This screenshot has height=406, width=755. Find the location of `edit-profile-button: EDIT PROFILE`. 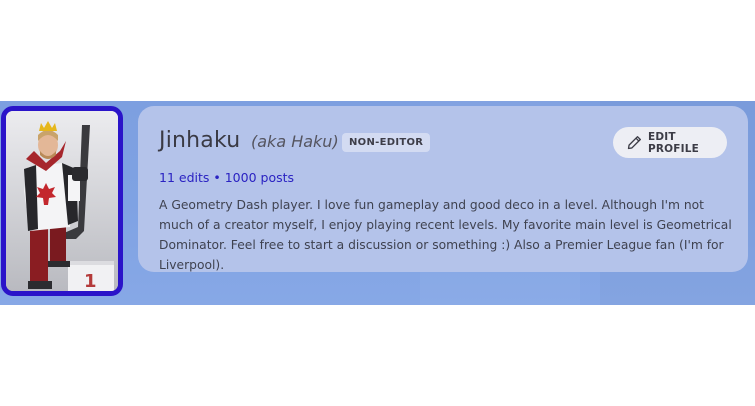

edit-profile-button: EDIT PROFILE is located at coordinates (670, 142).